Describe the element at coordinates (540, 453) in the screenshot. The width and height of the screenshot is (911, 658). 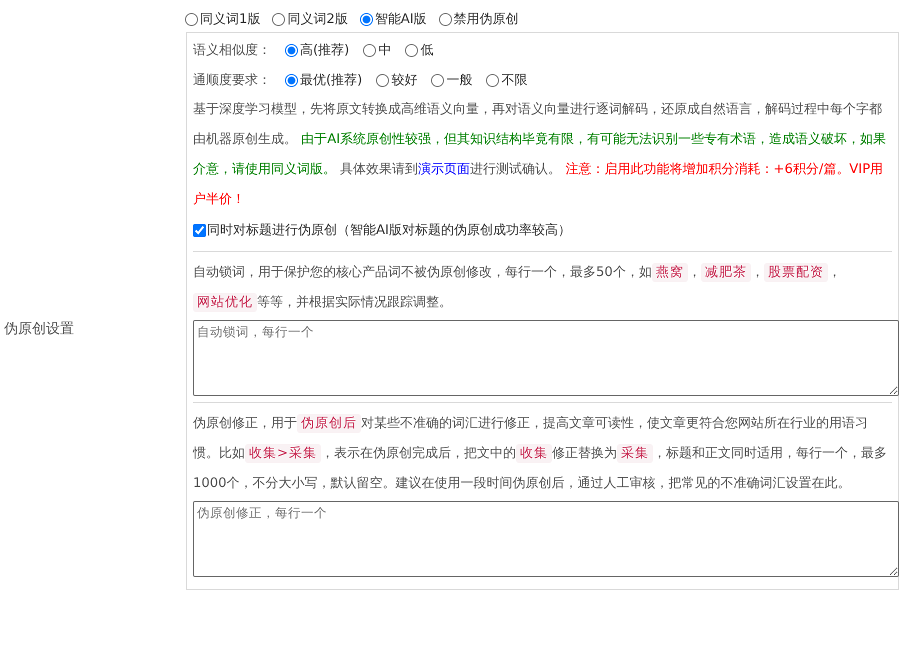
I see `help-text: 伪原创修正，用于 伪原创后 对某些不准确的词汇进行修正，提高文章可读性，使文章更符合您网站所在行业的用语习惯。比如 收集>采集 ，表示在伪原创完成后，把文中的 收集 修正替换为 采集 ，标题和正文同时适用，每行一个，最多1000个，不分大小写，默认留空。建议在使用一段时间伪原创后，通过人工审核，把常见的不准确词汇设置在此。` at that location.